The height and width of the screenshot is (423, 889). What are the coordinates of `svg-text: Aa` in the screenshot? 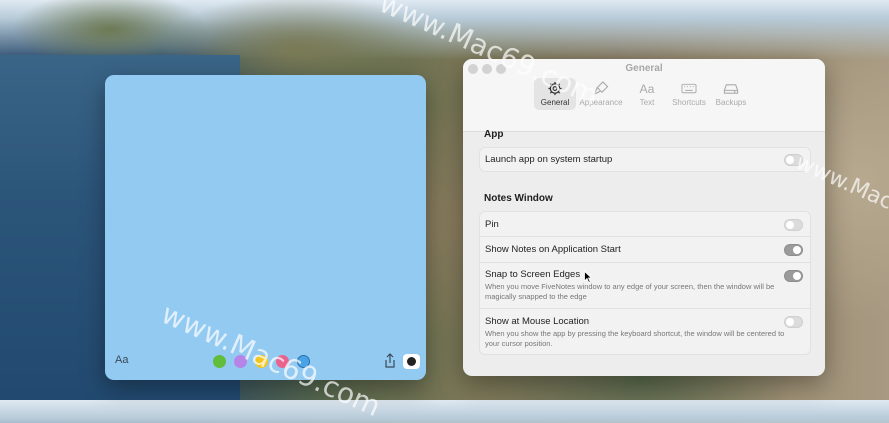 It's located at (647, 89).